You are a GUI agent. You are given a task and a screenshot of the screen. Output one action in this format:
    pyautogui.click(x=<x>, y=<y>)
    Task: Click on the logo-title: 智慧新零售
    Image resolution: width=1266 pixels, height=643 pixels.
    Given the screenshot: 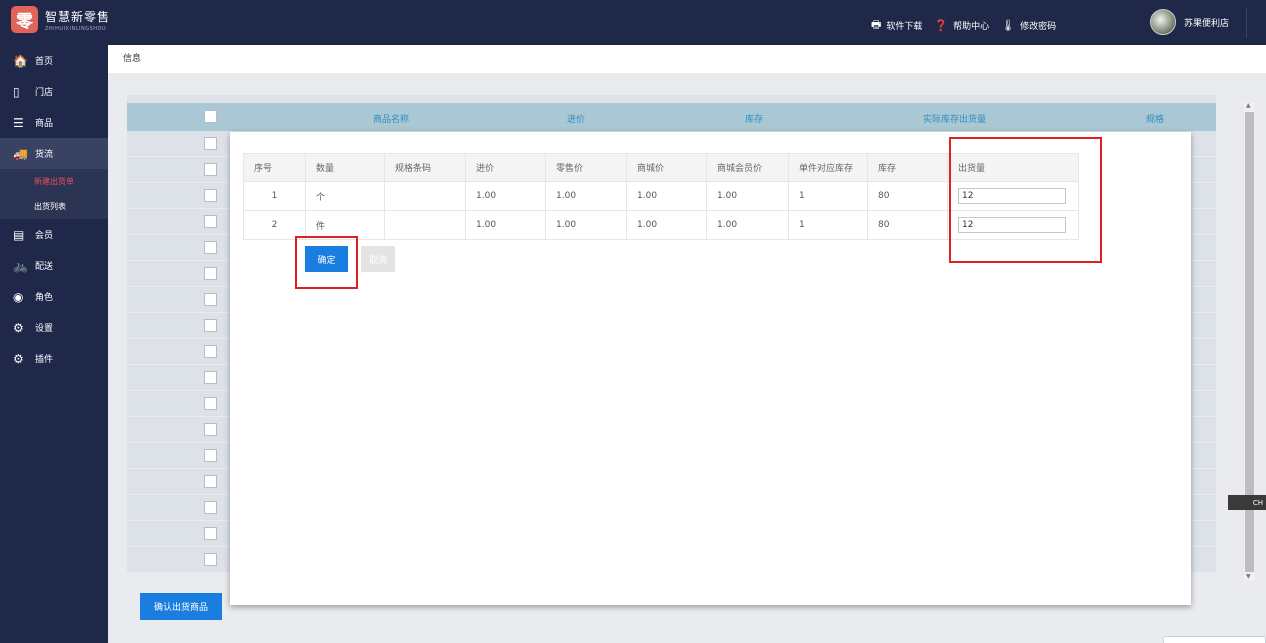 What is the action you would take?
    pyautogui.click(x=78, y=16)
    